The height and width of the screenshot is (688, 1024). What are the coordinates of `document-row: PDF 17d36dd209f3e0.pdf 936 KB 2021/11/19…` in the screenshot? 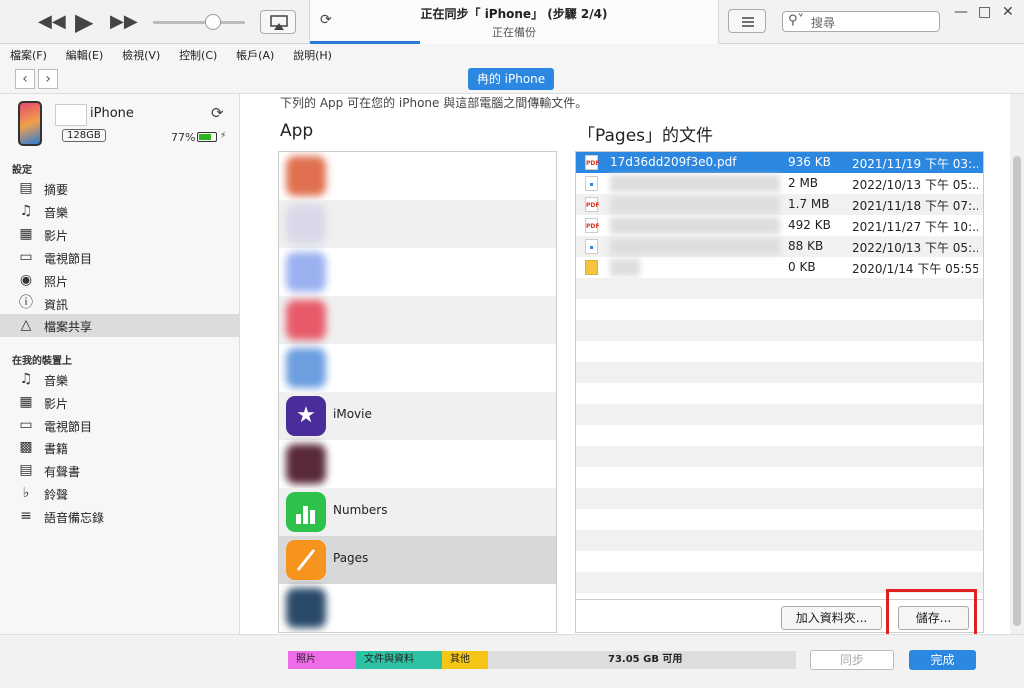 It's located at (779, 162).